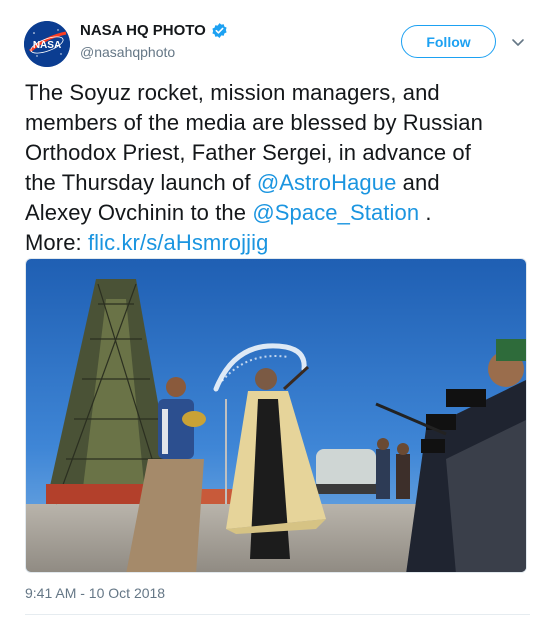  I want to click on tweet-header: NASA NASA HQ PHOTO @nasahqphoto Follow, so click(278, 40).